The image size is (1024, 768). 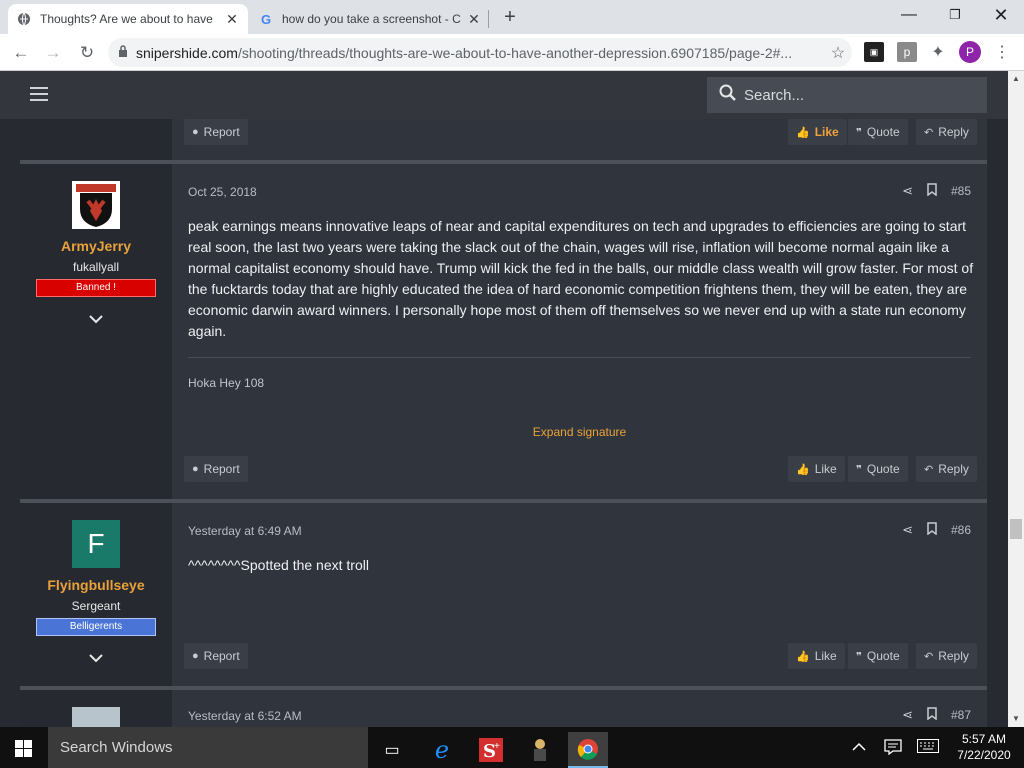 I want to click on windows-start-icon, so click(x=23, y=748).